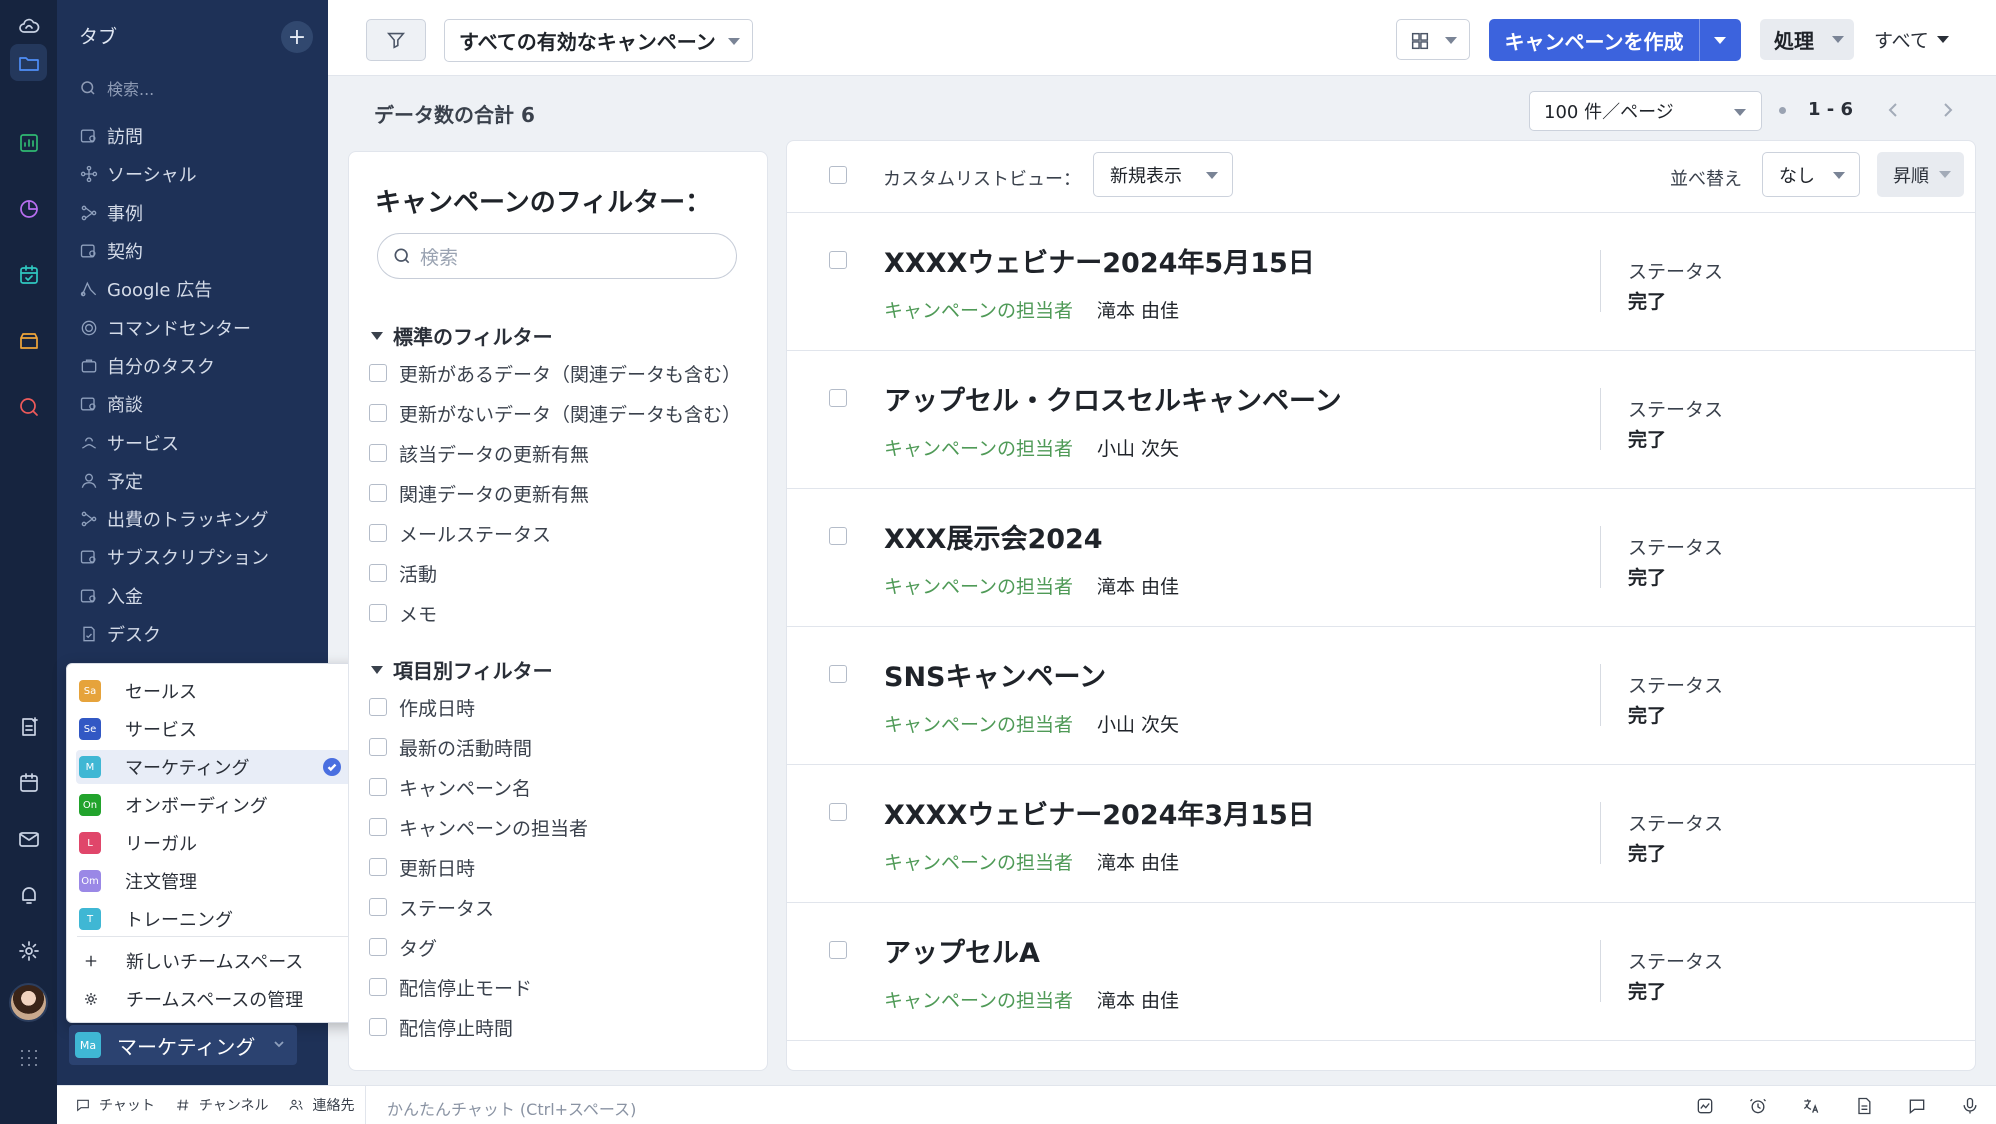  Describe the element at coordinates (199, 289) in the screenshot. I see `sidebar-item-google-ads: Google 広告` at that location.